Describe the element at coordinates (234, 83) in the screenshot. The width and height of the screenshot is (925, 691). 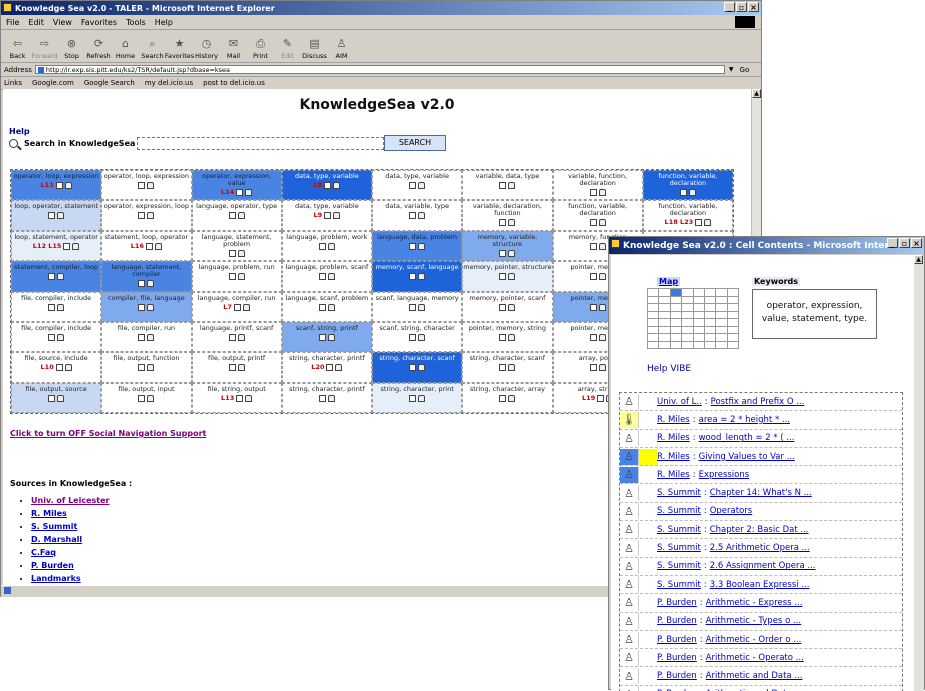
I see `link-post-delicious: post to del.icio.us` at that location.